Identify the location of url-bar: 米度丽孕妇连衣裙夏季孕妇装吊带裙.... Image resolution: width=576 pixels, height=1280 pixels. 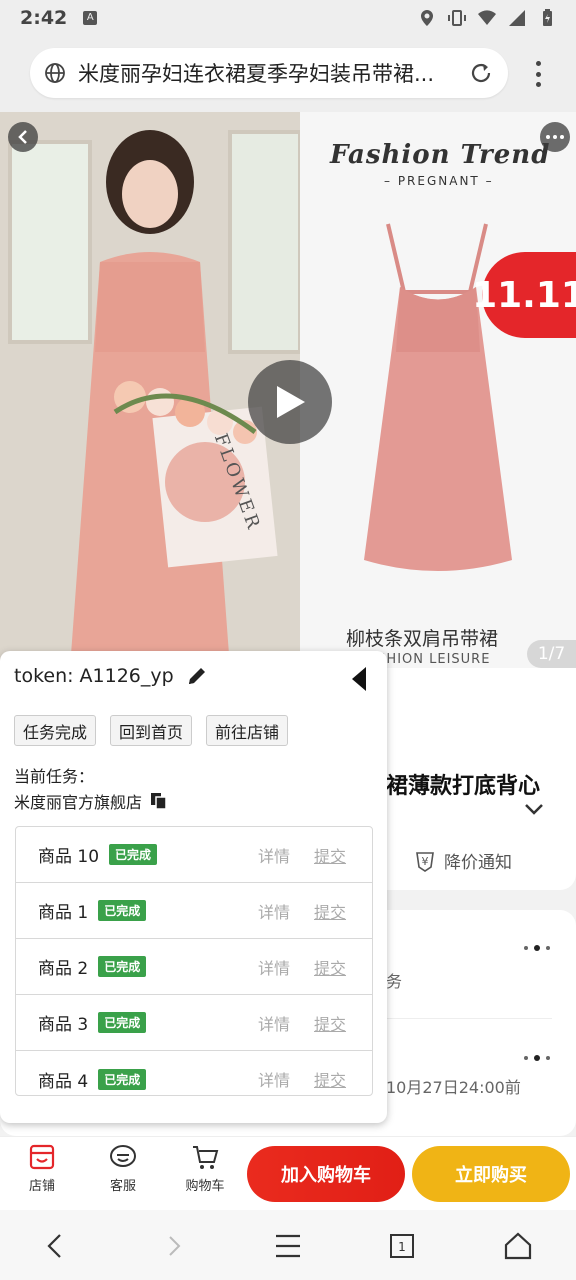
(269, 73).